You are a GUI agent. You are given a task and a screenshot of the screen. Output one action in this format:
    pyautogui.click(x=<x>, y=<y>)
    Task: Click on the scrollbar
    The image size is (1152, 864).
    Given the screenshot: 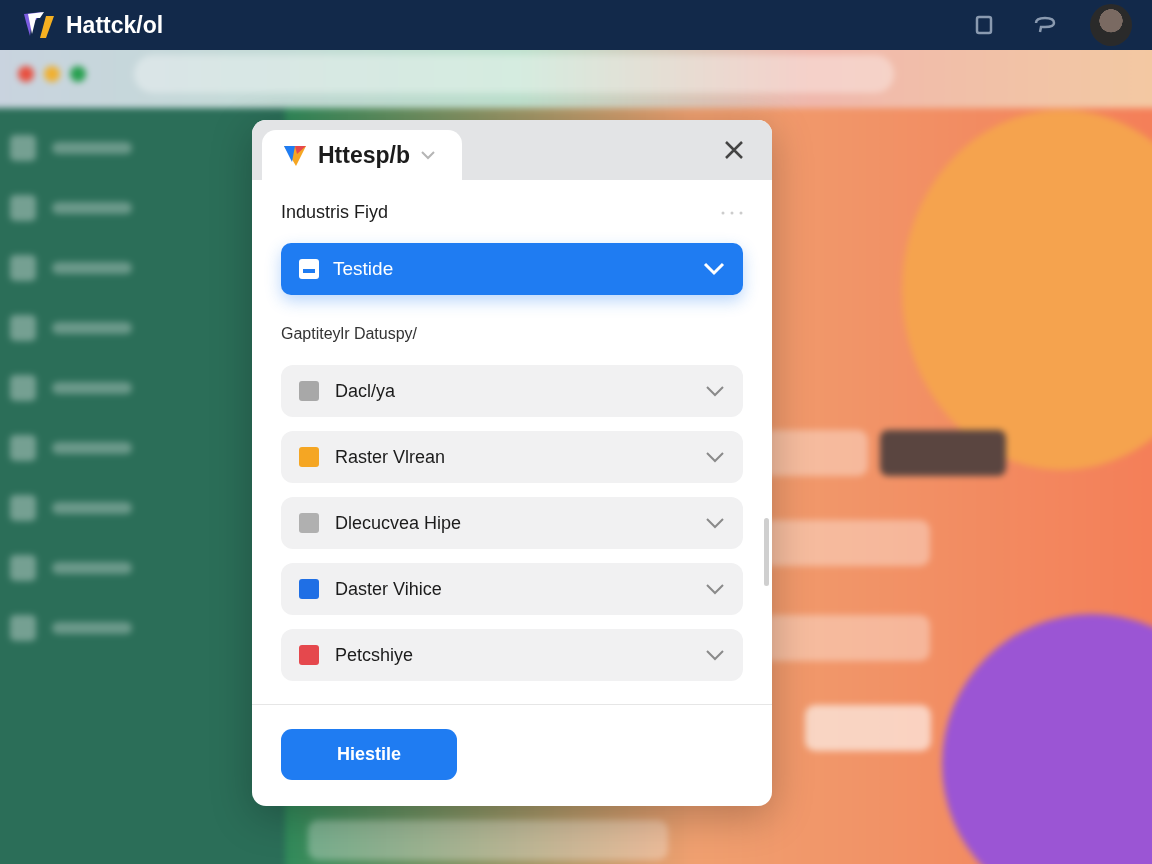 What is the action you would take?
    pyautogui.click(x=766, y=552)
    